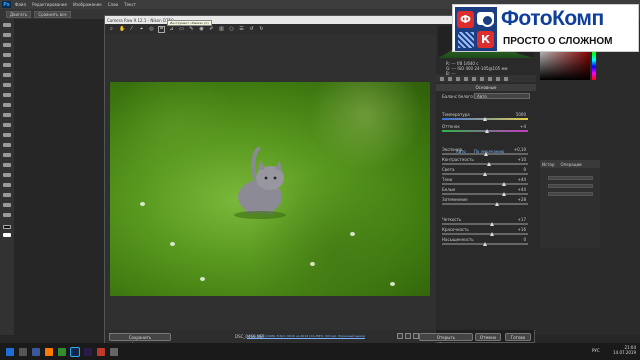 Image resolution: width=640 pixels, height=360 pixels. Describe the element at coordinates (122, 29) in the screenshot. I see `hand-icon: ✋` at that location.